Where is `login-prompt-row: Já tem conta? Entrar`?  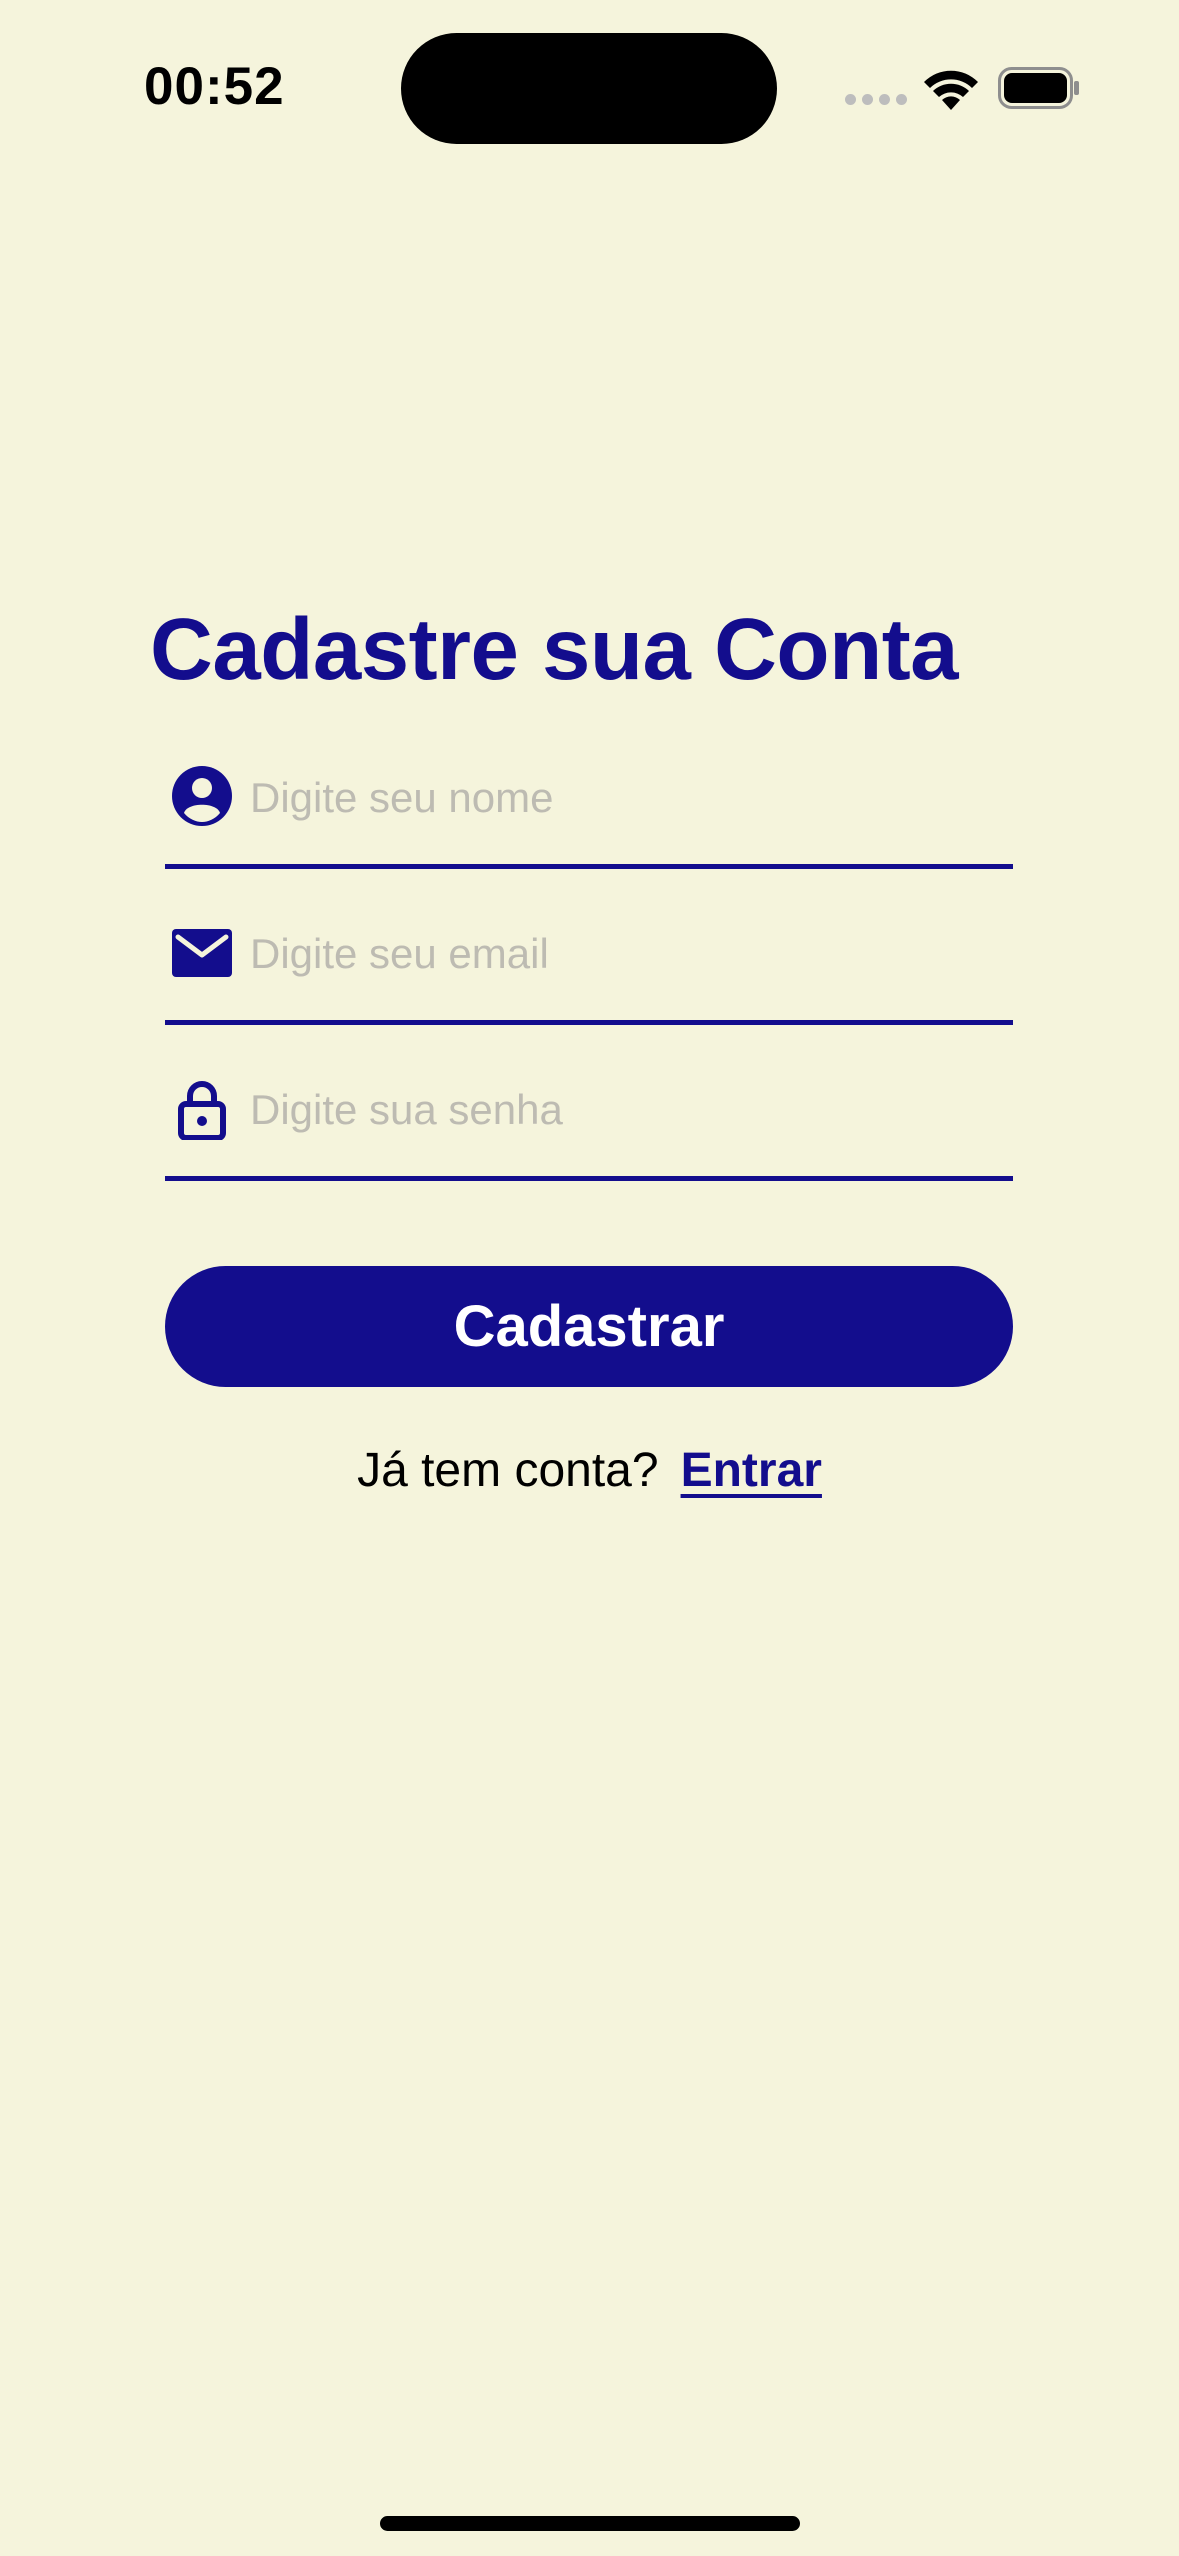 login-prompt-row: Já tem conta? Entrar is located at coordinates (589, 1470).